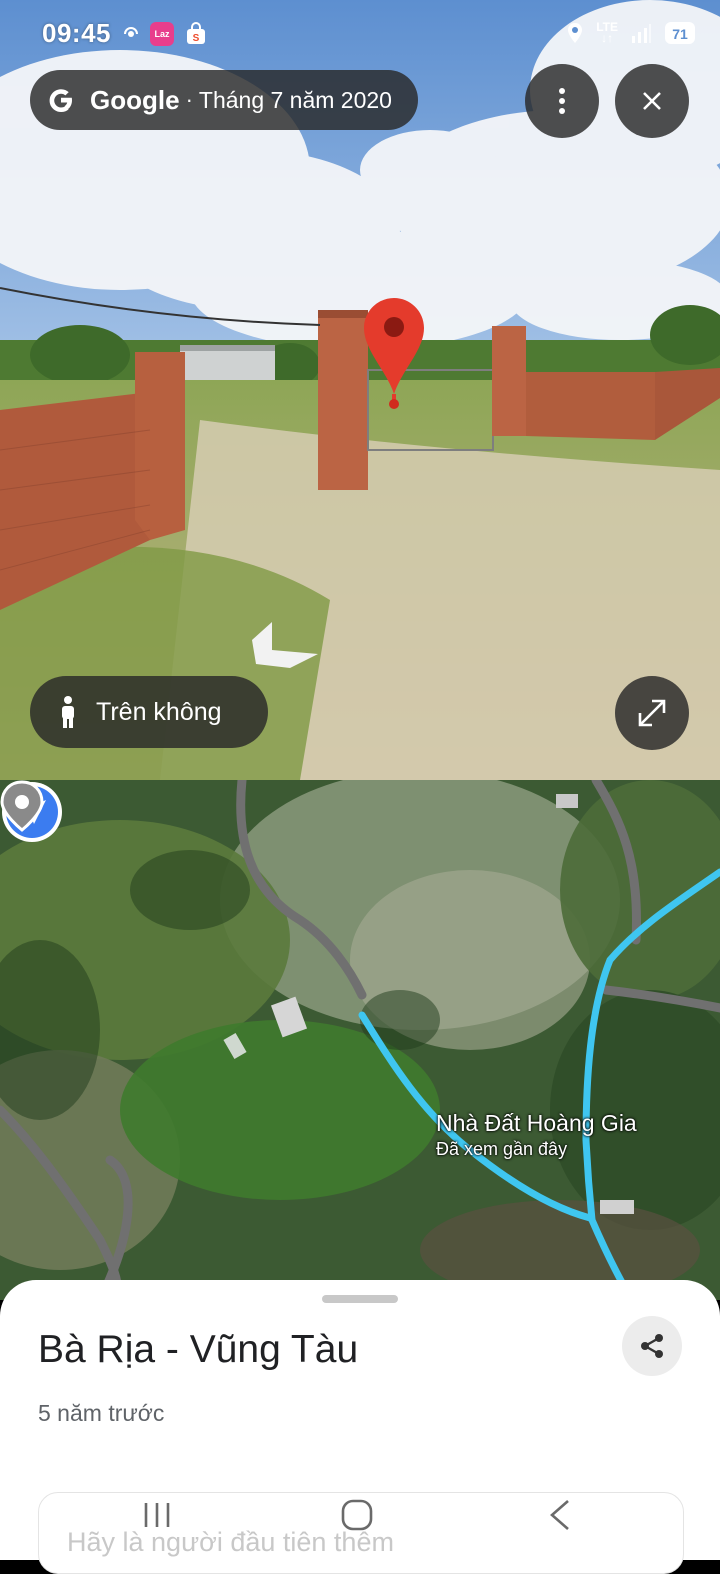  Describe the element at coordinates (60, 100) in the screenshot. I see `google-g-icon` at that location.